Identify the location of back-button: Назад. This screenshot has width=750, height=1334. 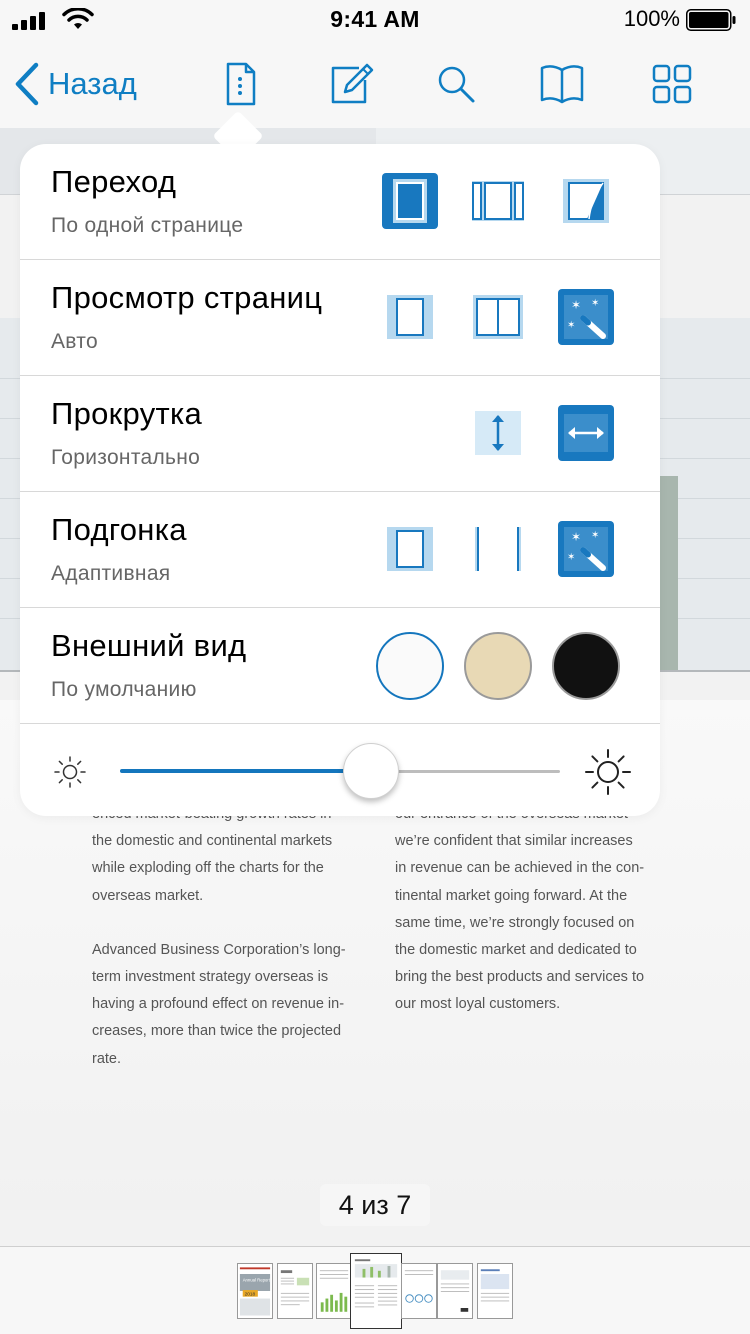
(75, 84).